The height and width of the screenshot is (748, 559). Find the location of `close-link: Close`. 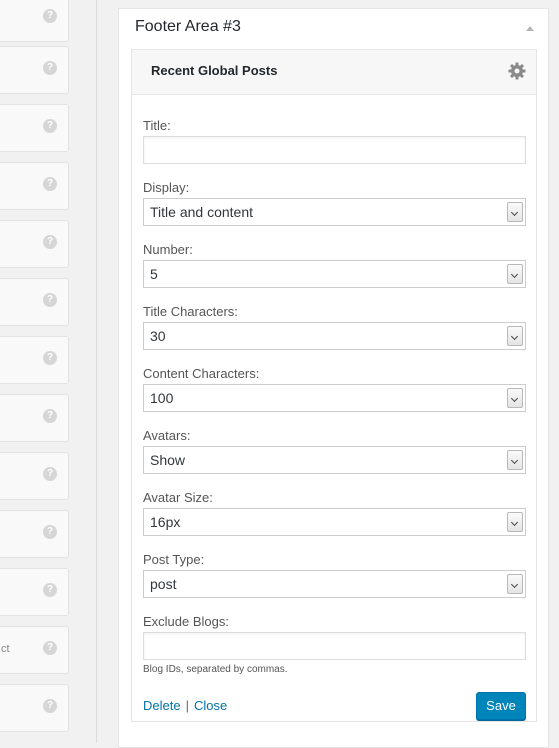

close-link: Close is located at coordinates (210, 705).